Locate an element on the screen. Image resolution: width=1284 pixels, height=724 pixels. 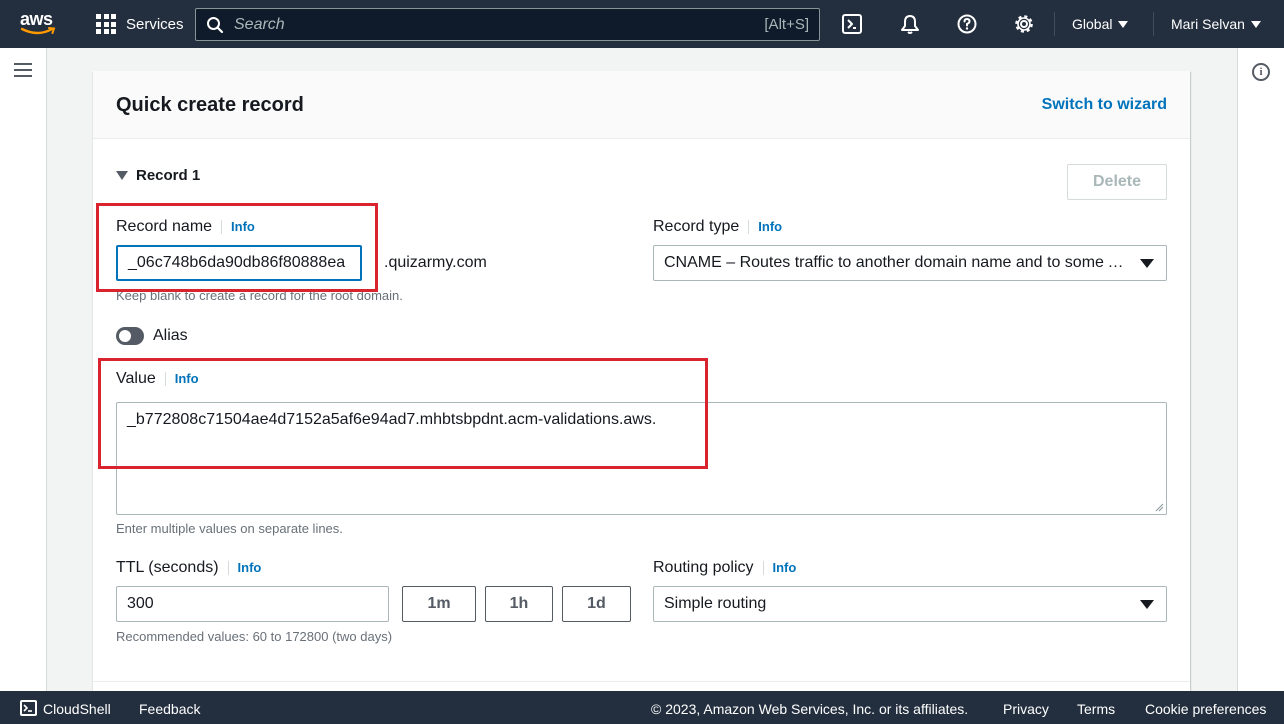
routing-policy-label-row: Routing policy Info is located at coordinates (724, 568).